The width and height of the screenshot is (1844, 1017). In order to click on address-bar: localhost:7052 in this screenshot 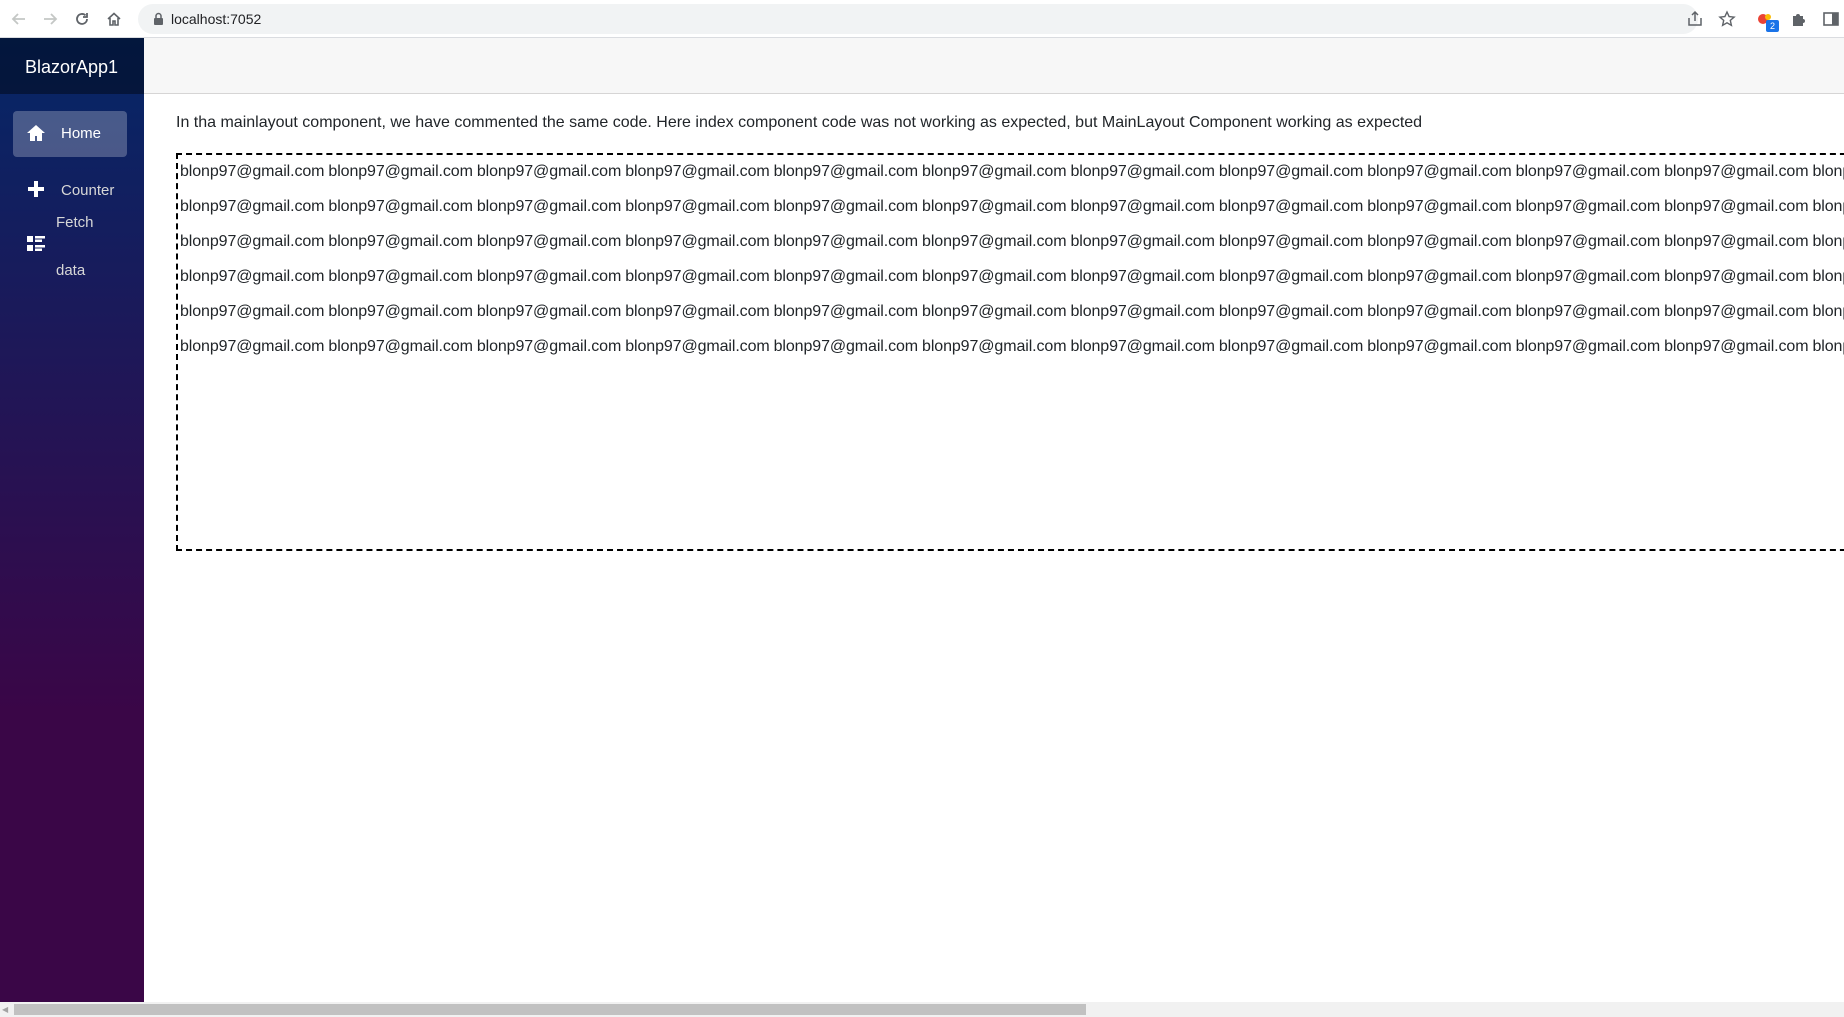, I will do `click(937, 19)`.